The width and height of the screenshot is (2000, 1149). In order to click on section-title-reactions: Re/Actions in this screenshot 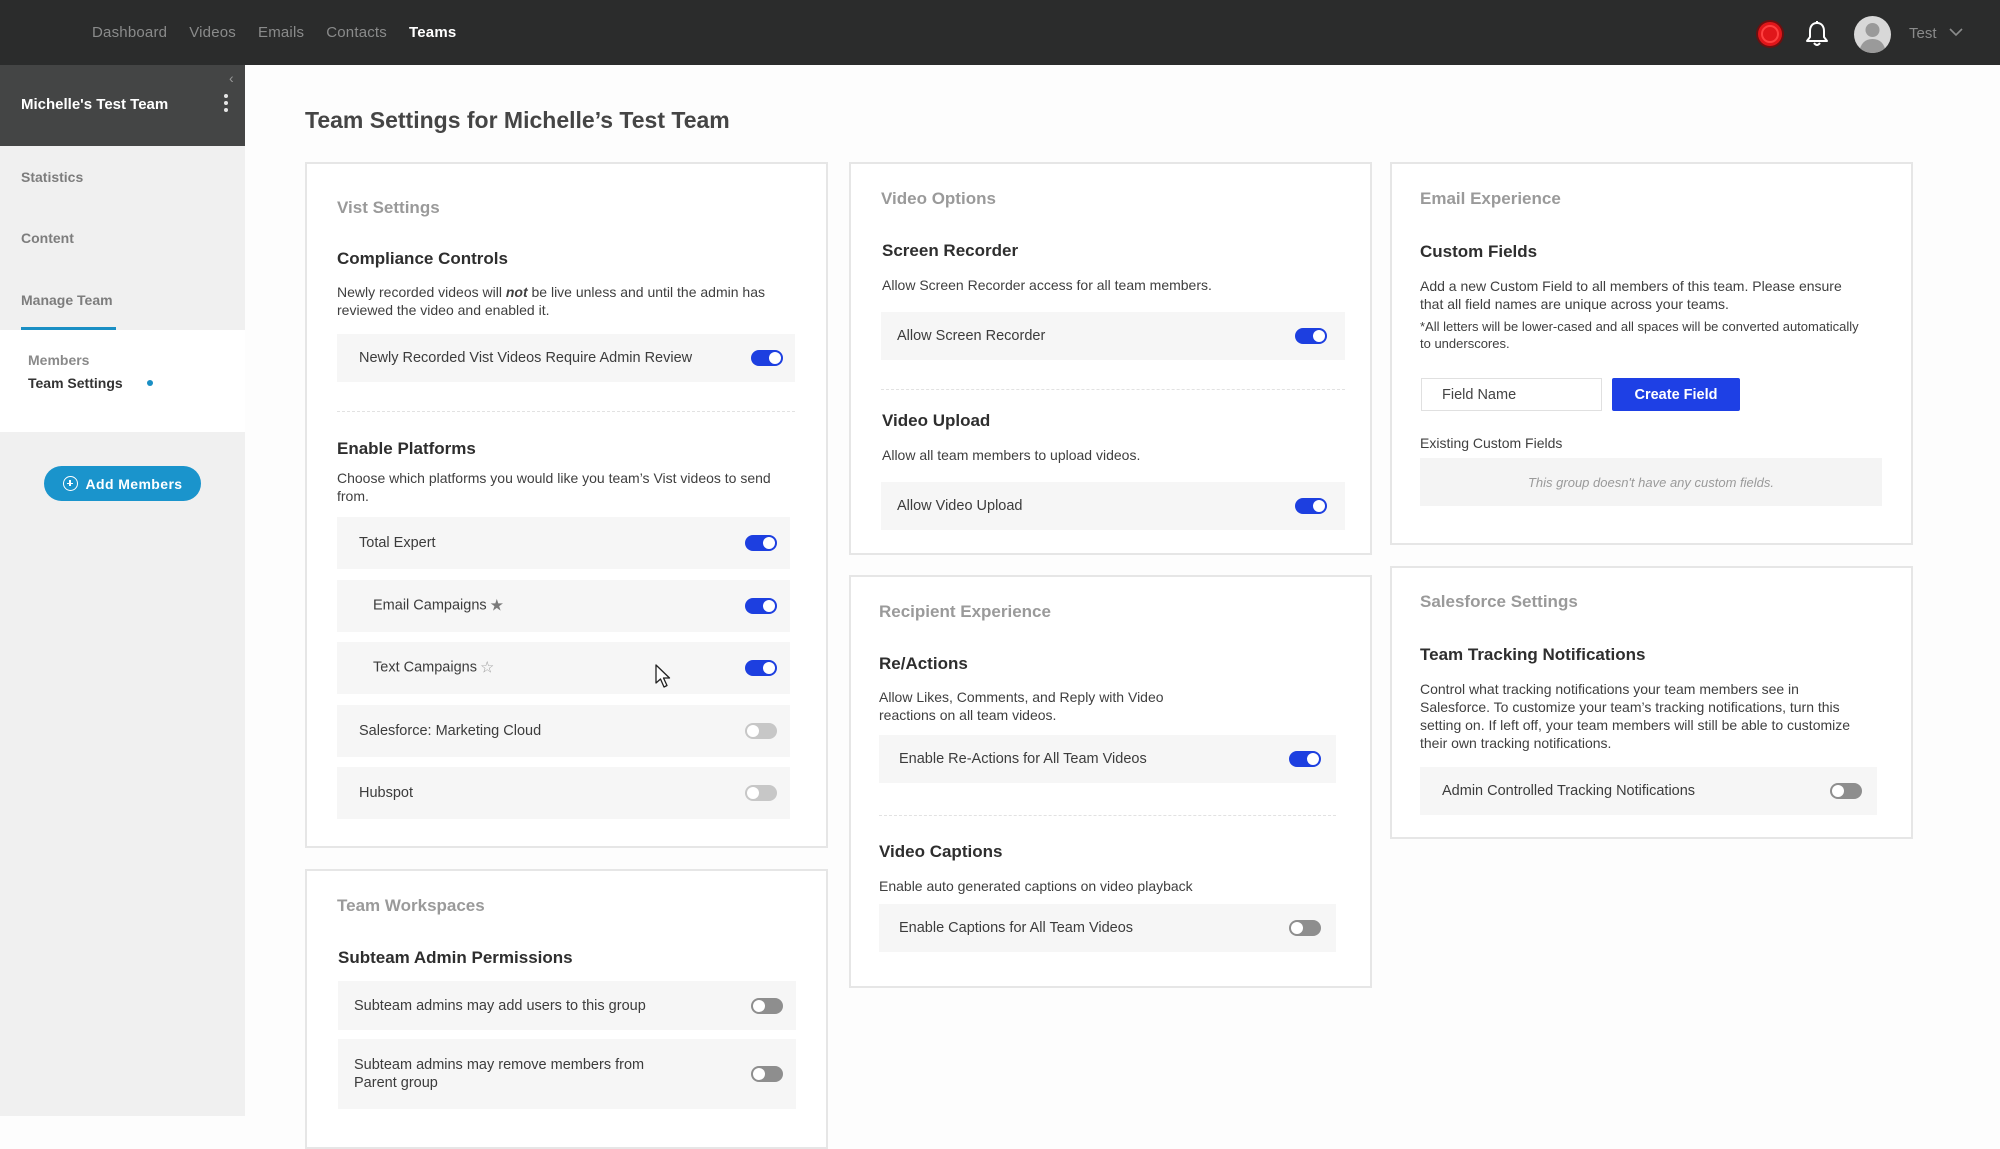, I will do `click(923, 663)`.